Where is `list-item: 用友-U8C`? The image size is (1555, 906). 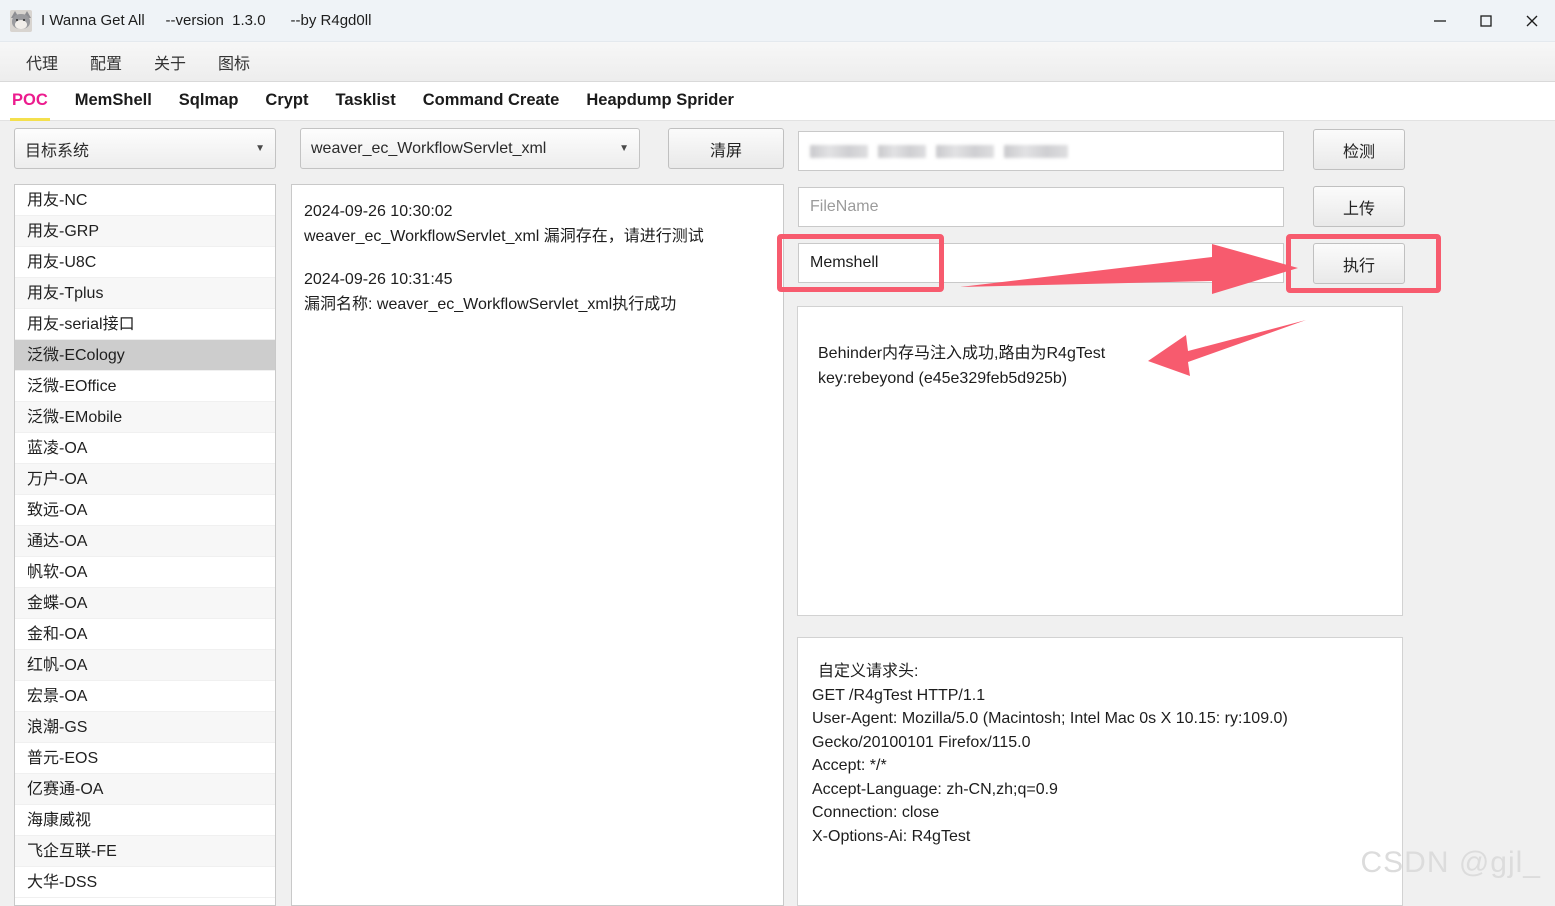 list-item: 用友-U8C is located at coordinates (145, 262).